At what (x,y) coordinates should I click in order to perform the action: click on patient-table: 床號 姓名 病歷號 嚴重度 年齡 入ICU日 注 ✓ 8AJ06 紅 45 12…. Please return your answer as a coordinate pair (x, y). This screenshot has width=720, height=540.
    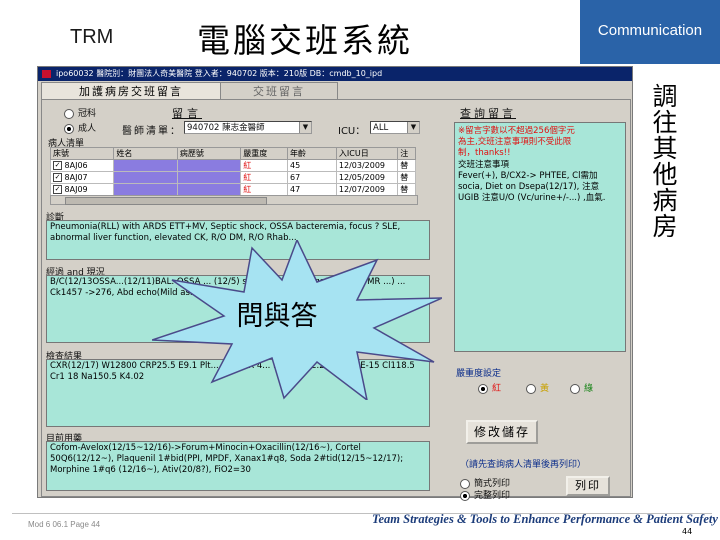
    Looking at the image, I should click on (232, 171).